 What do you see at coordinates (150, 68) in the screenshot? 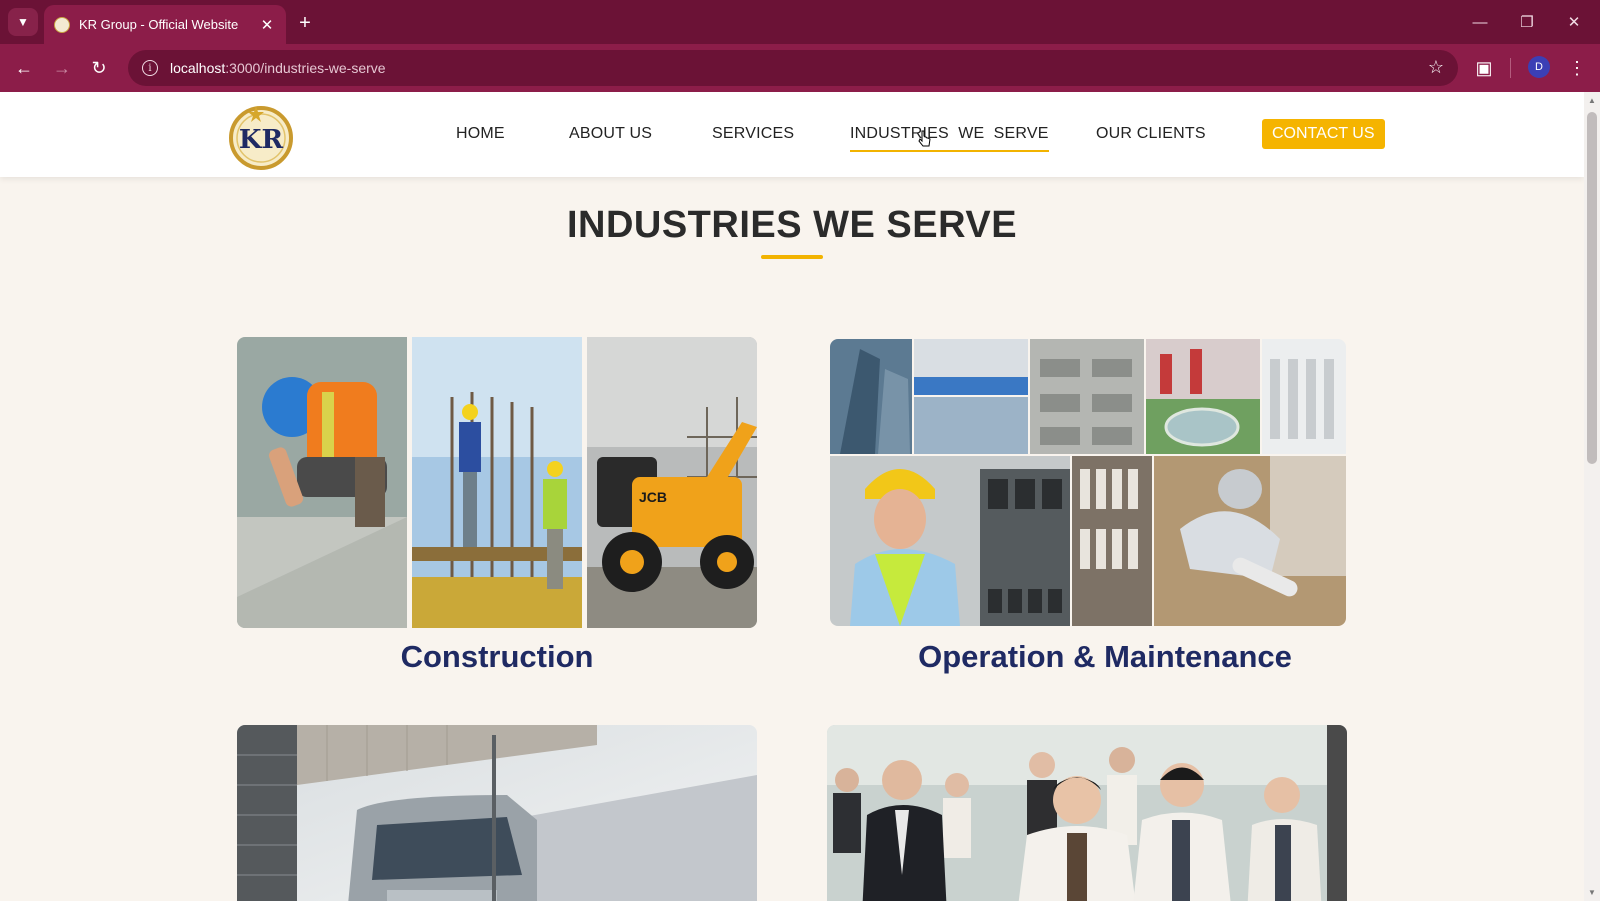
I see `info-icon: i` at bounding box center [150, 68].